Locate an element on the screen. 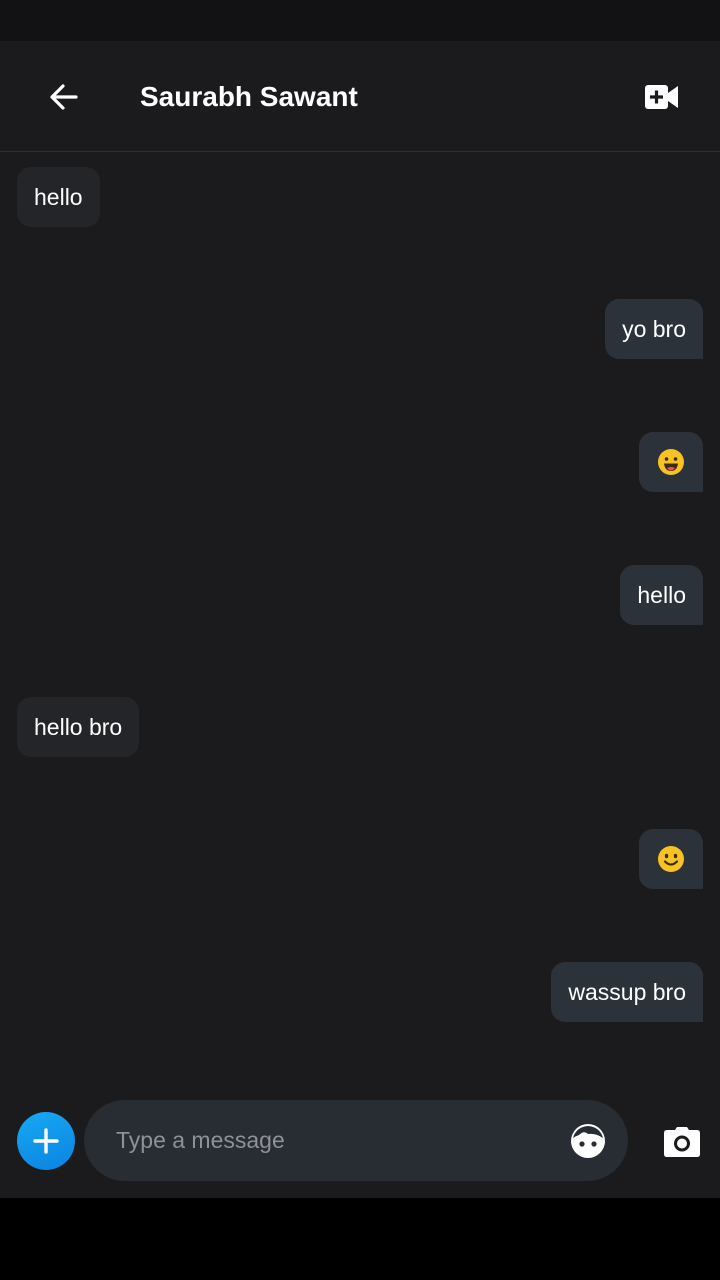 The width and height of the screenshot is (720, 1280). message-bubble-incoming: hello bro is located at coordinates (78, 727).